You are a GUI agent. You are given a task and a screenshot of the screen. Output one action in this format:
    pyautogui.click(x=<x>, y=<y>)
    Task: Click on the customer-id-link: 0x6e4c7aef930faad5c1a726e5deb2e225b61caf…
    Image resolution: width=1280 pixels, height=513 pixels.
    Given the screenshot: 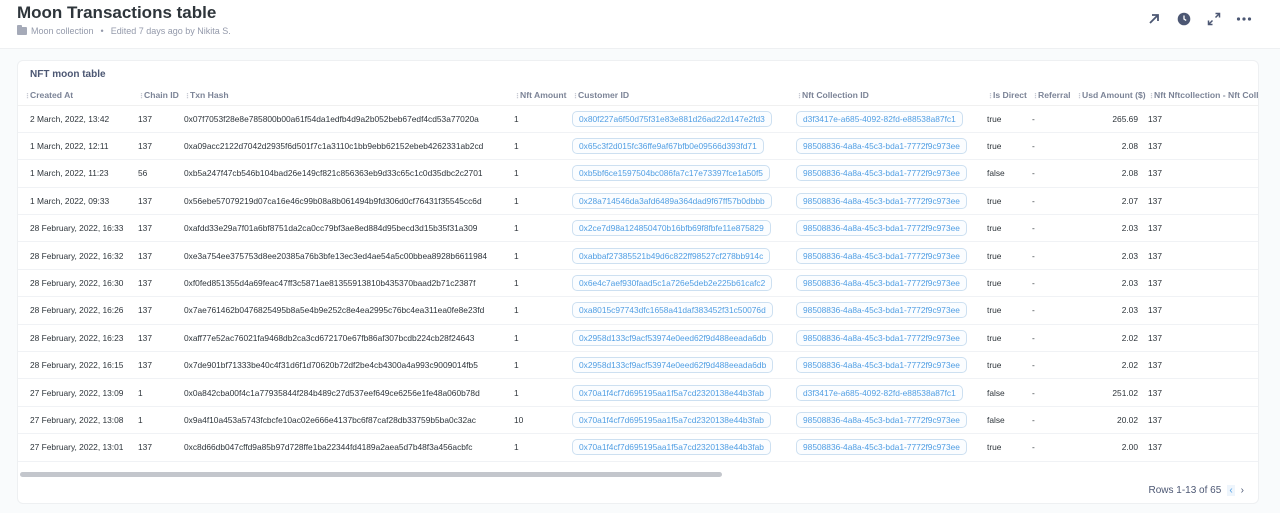 What is the action you would take?
    pyautogui.click(x=672, y=283)
    